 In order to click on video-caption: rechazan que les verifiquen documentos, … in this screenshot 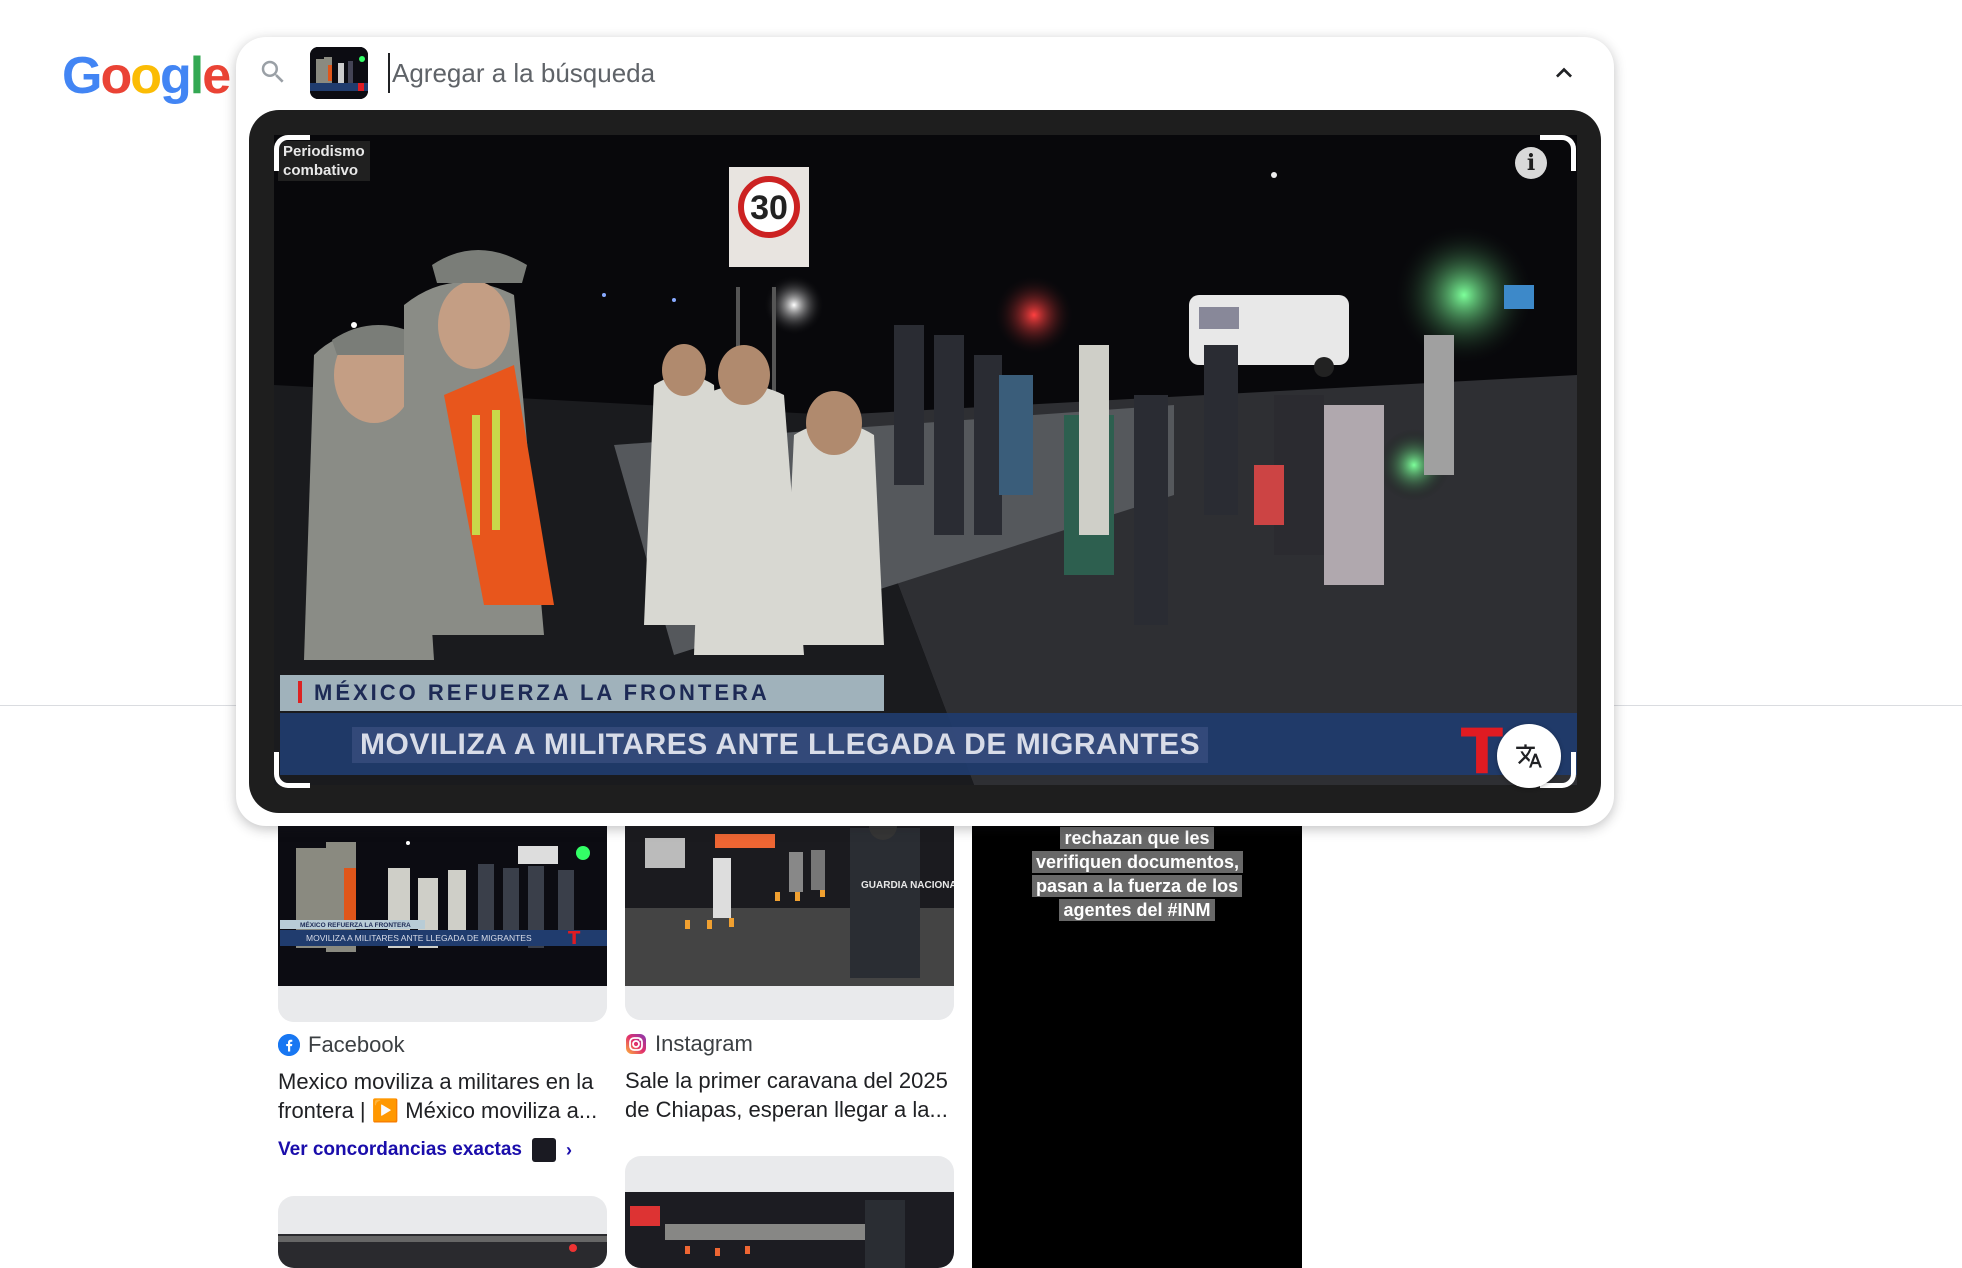, I will do `click(1138, 874)`.